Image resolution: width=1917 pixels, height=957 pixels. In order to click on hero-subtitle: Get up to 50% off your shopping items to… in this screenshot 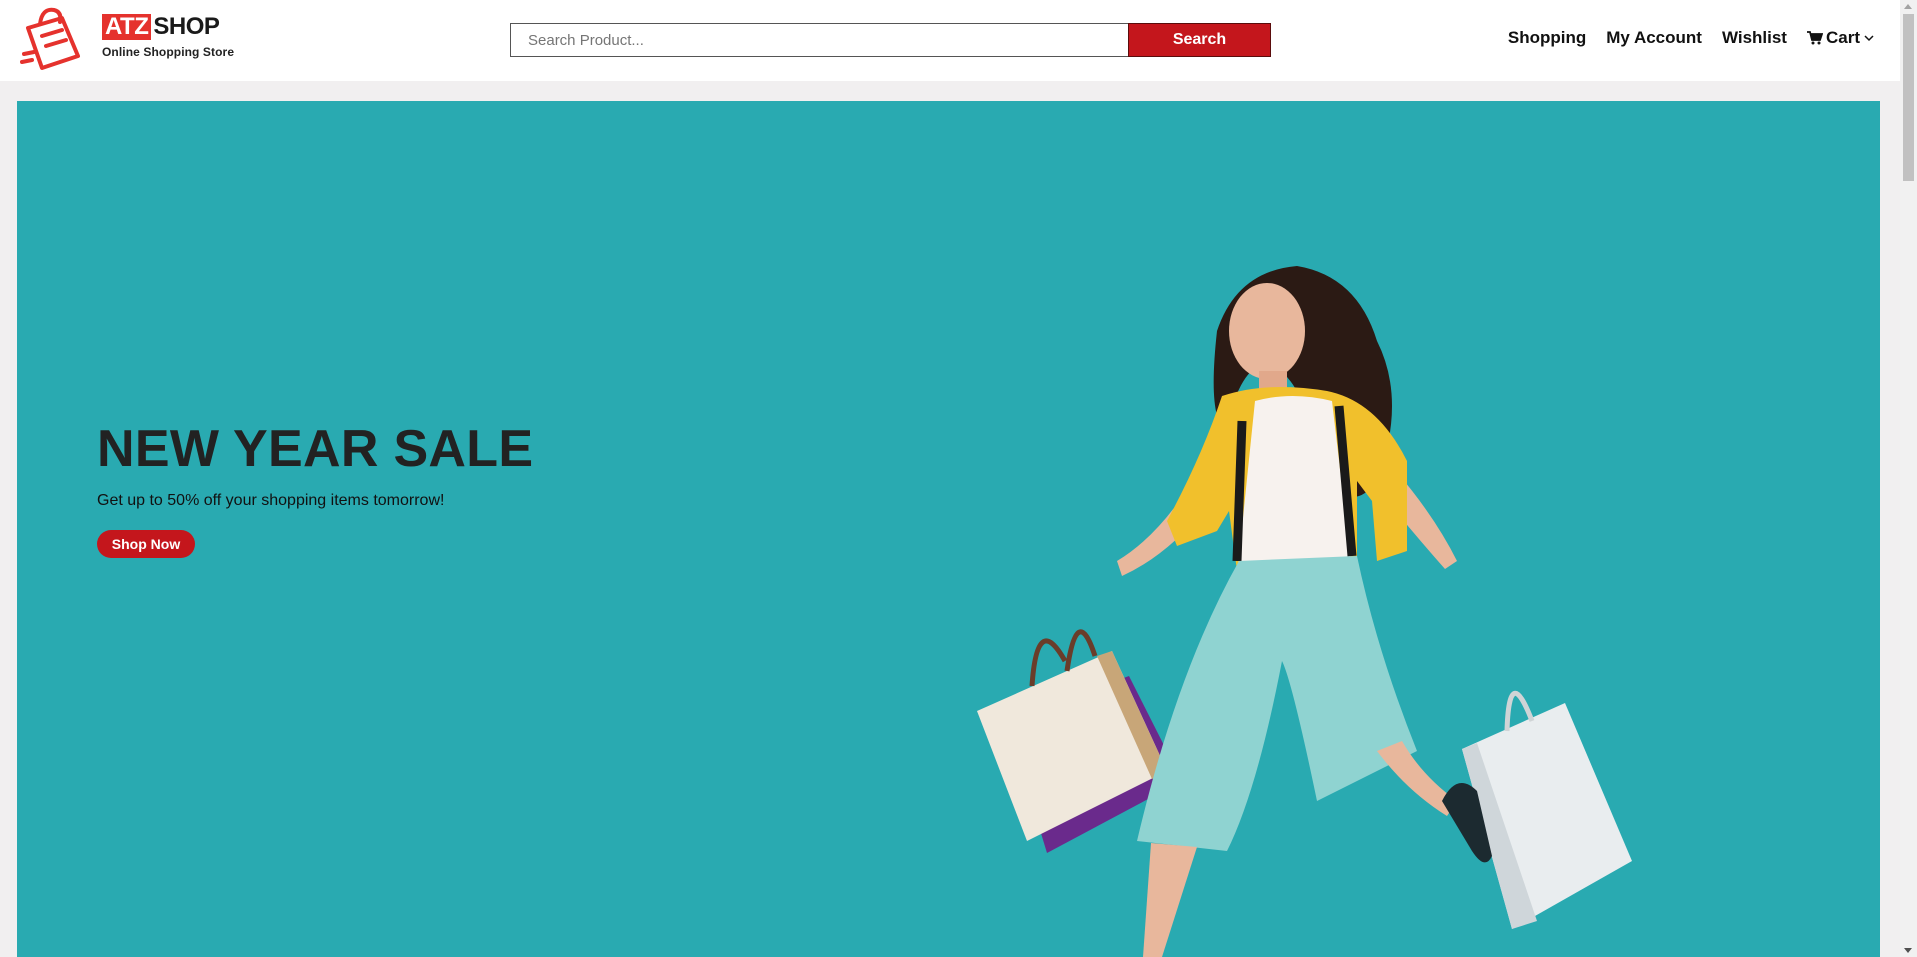, I will do `click(271, 500)`.